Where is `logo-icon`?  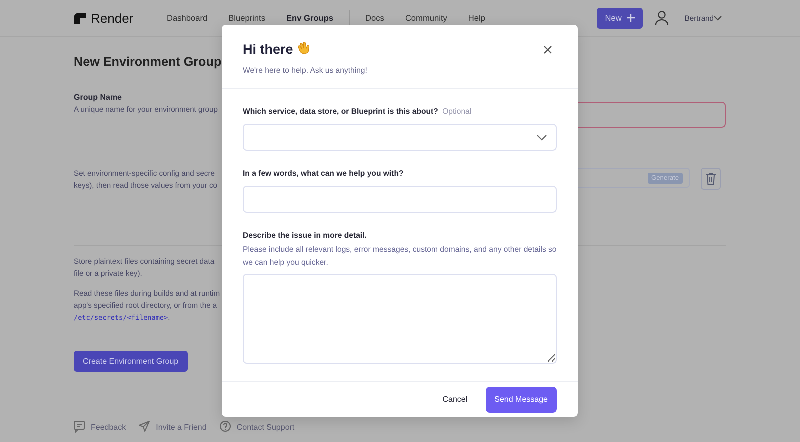
logo-icon is located at coordinates (80, 18).